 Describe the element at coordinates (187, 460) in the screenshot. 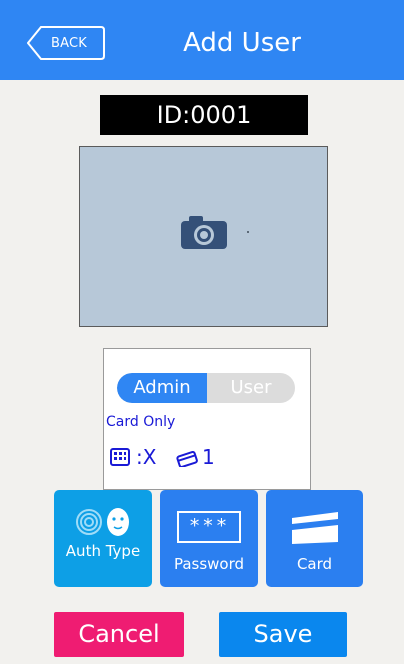

I see `card-small-icon` at that location.